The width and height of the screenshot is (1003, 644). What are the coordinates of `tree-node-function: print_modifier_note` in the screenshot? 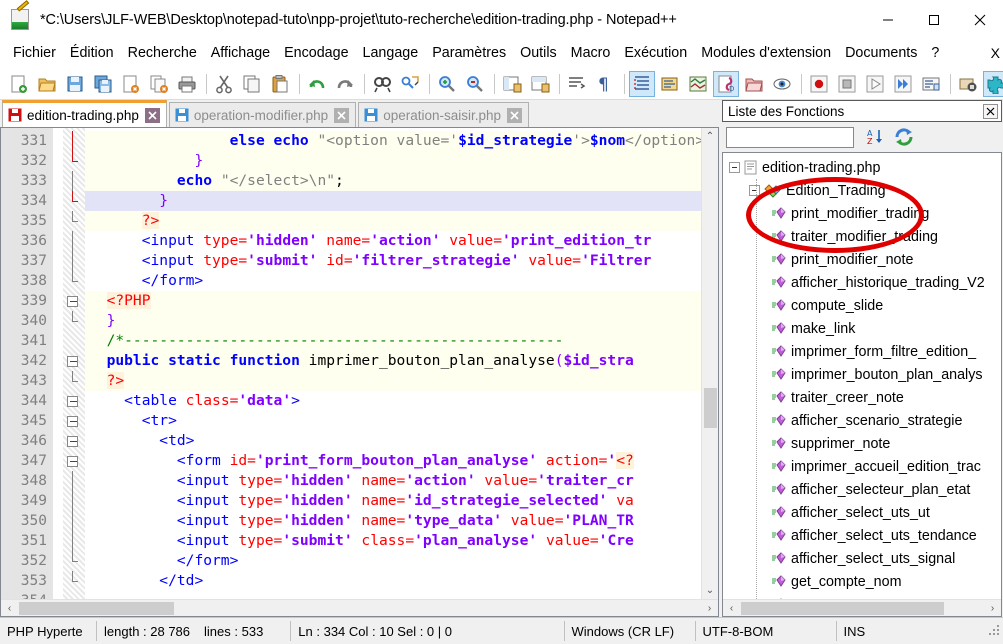 It's located at (862, 259).